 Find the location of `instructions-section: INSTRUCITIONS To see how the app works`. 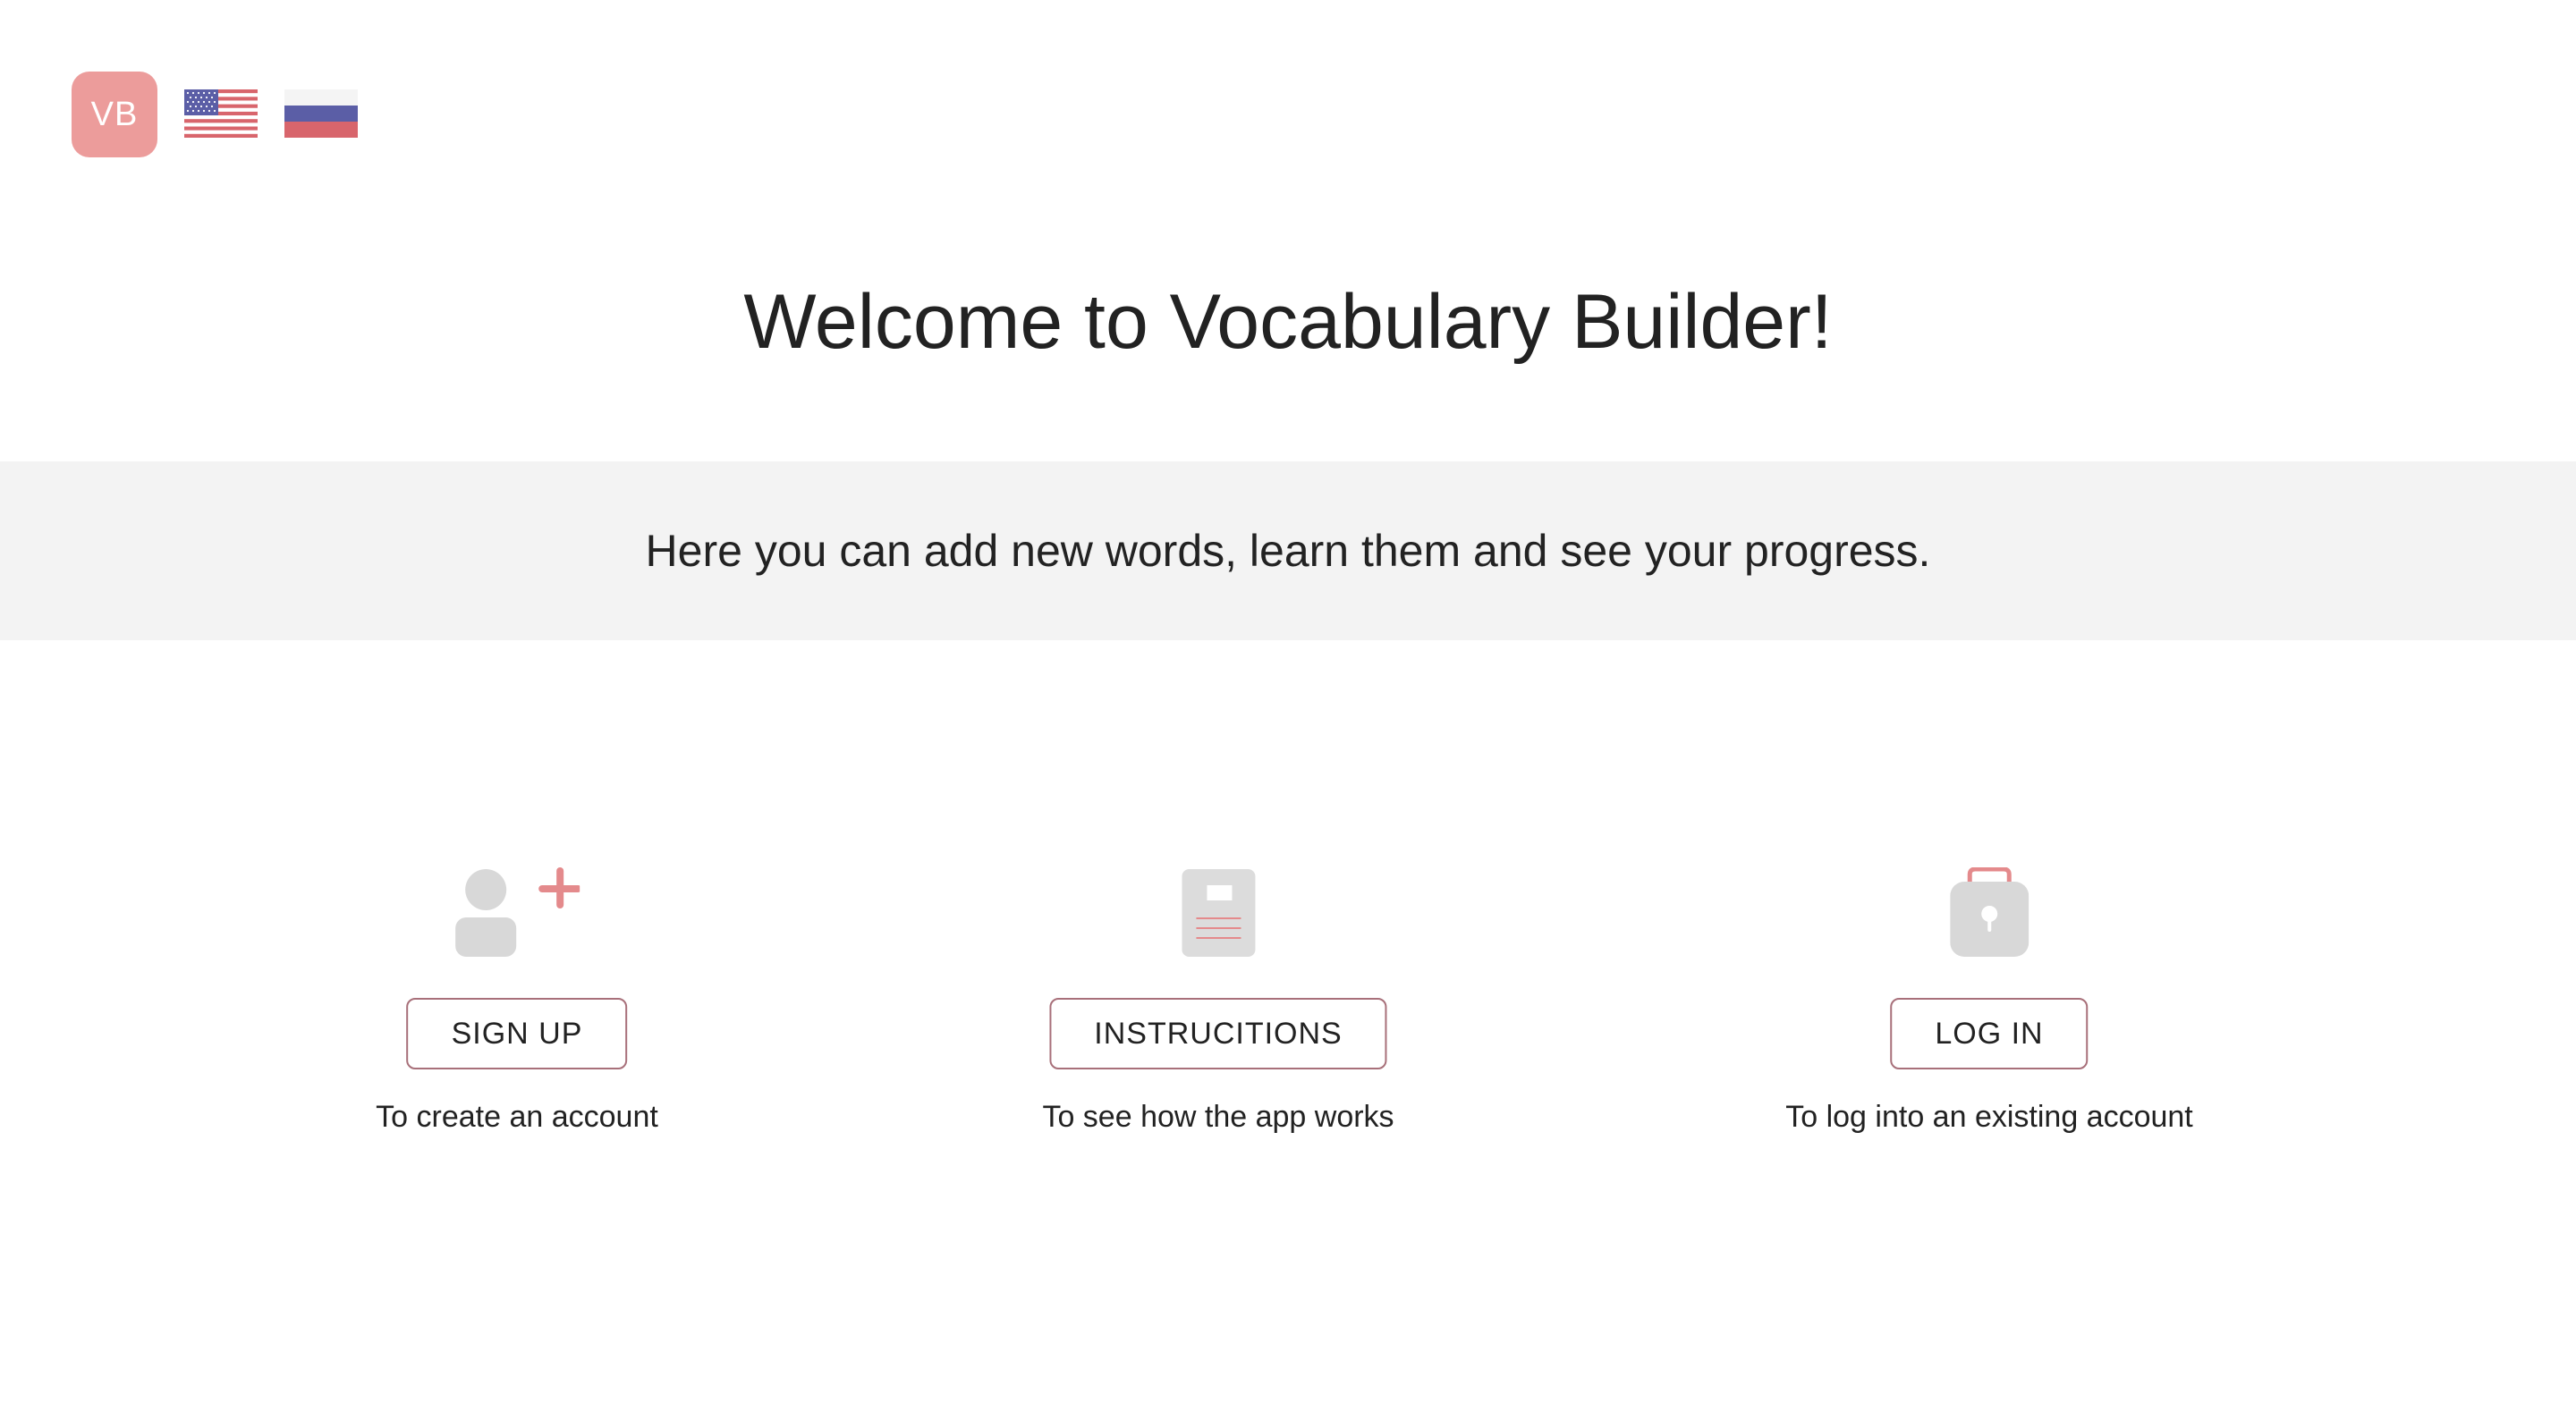

instructions-section: INSTRUCITIONS To see how the app works is located at coordinates (1218, 996).